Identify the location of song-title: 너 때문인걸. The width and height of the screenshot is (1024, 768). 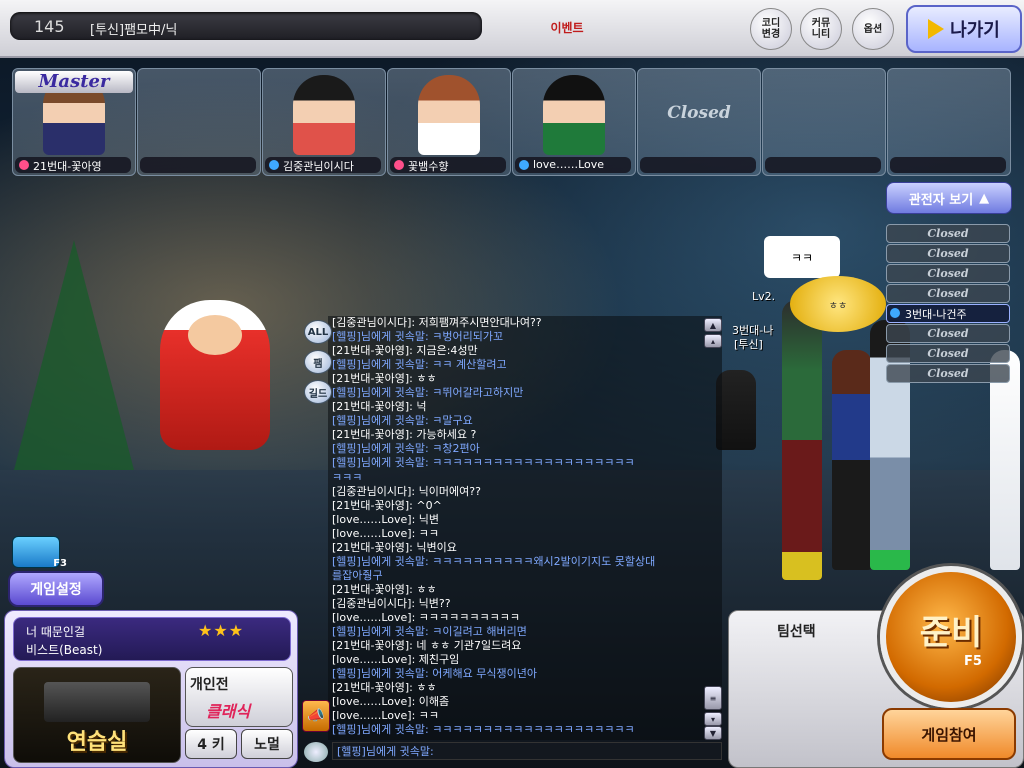
(56, 632).